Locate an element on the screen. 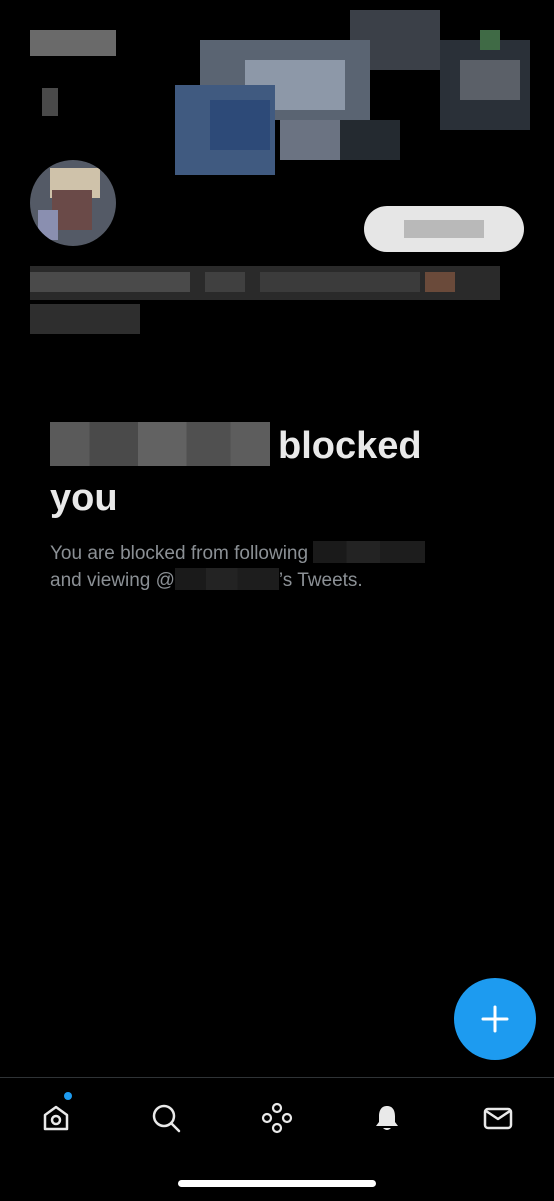  compose-tweet-button is located at coordinates (495, 1019).